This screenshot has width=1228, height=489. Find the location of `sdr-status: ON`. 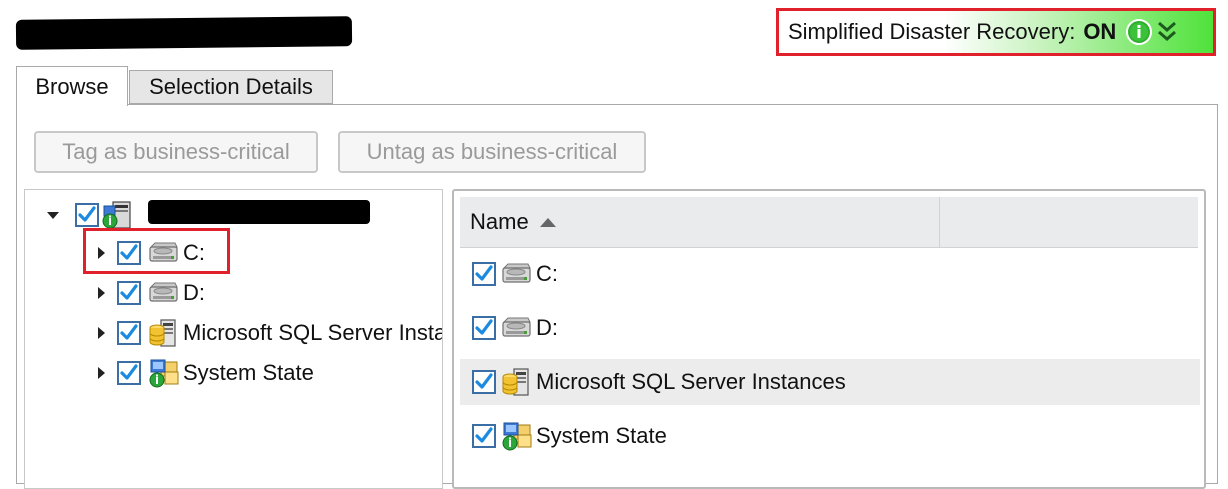

sdr-status: ON is located at coordinates (1100, 31).